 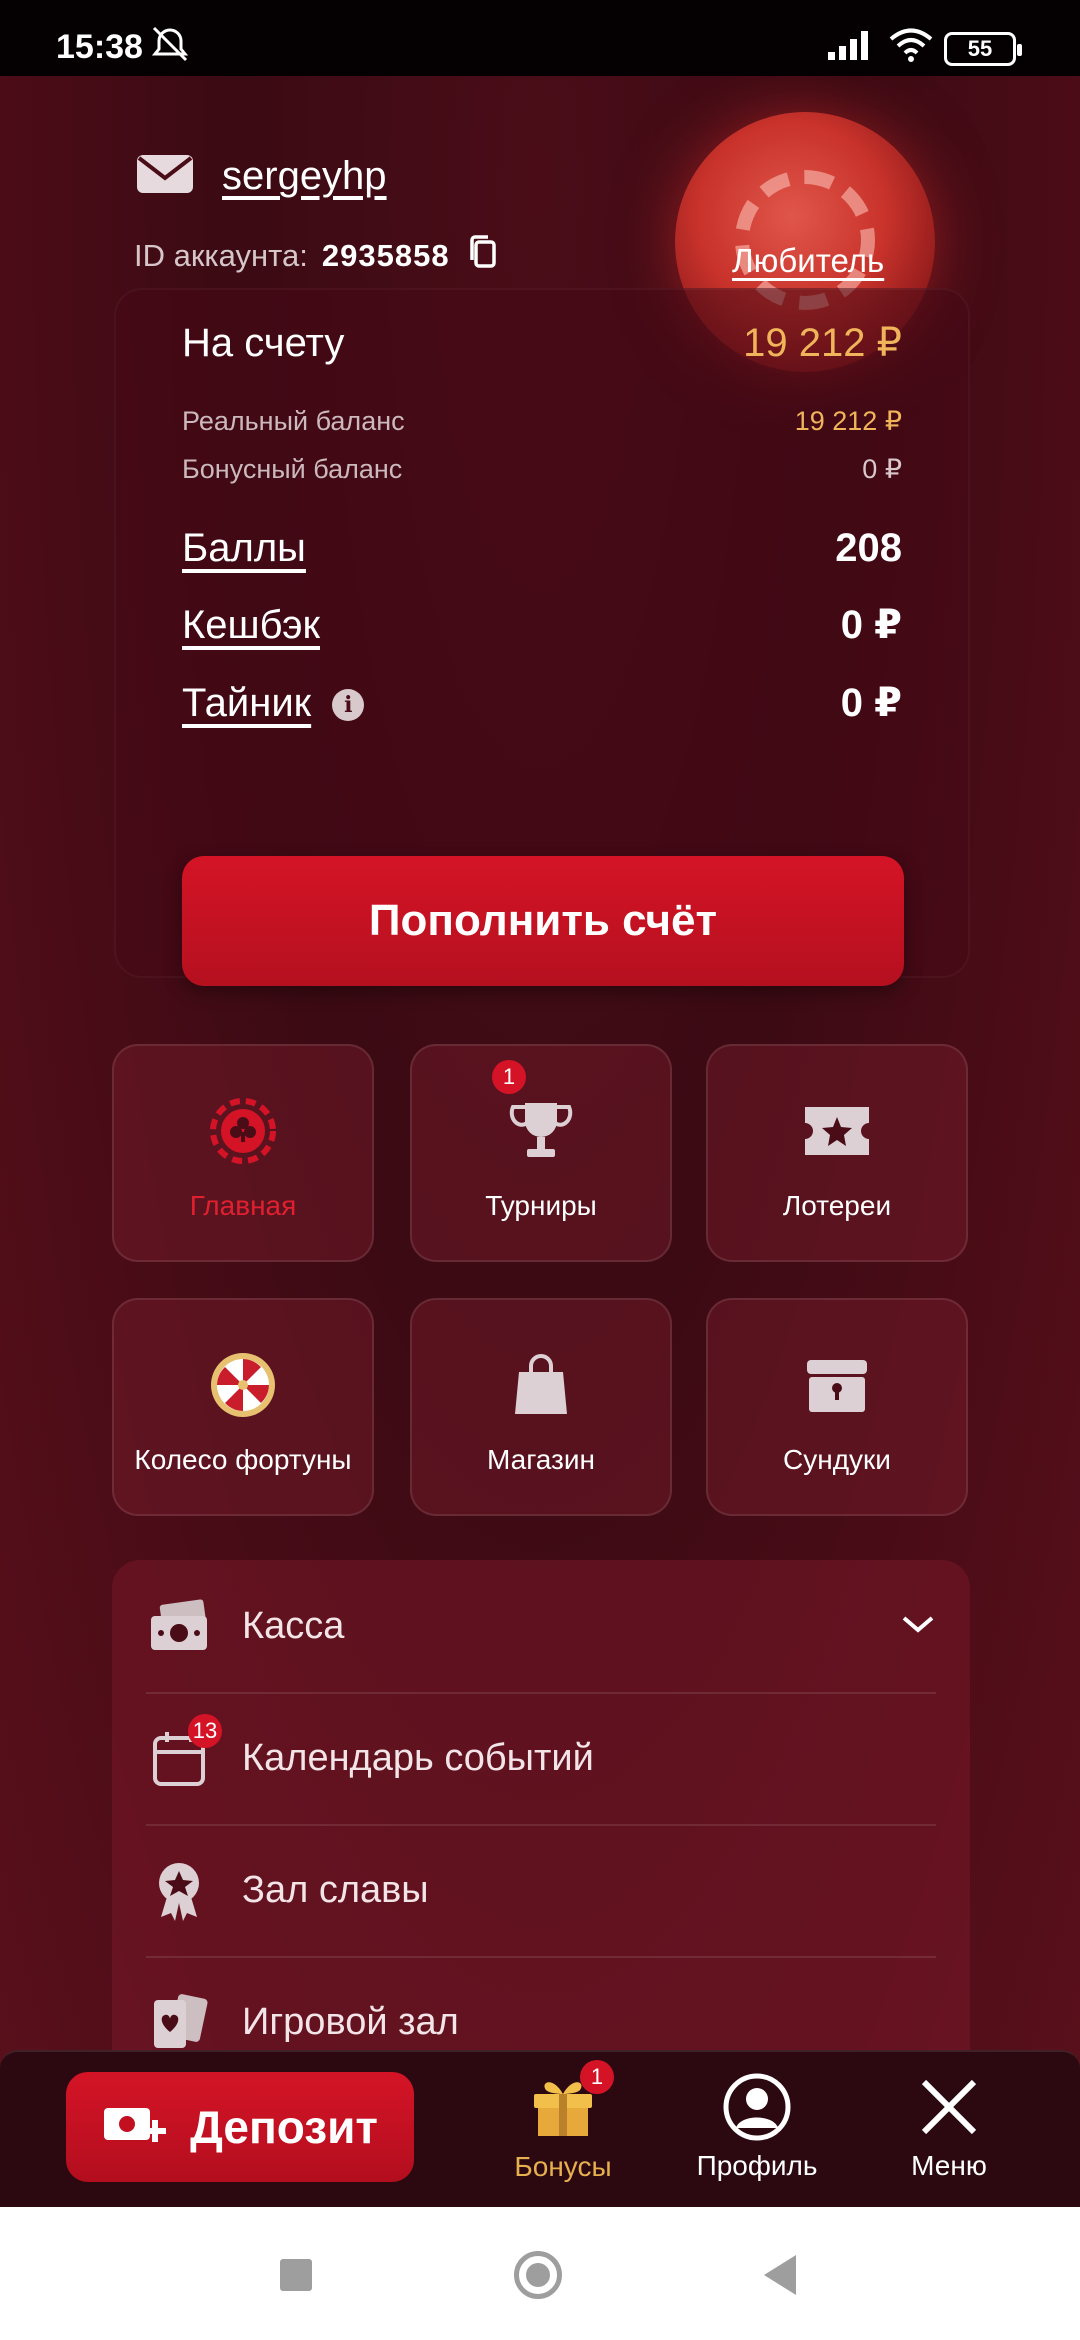 I want to click on nav-bonuses: 1 Бонусы, so click(x=563, y=2121).